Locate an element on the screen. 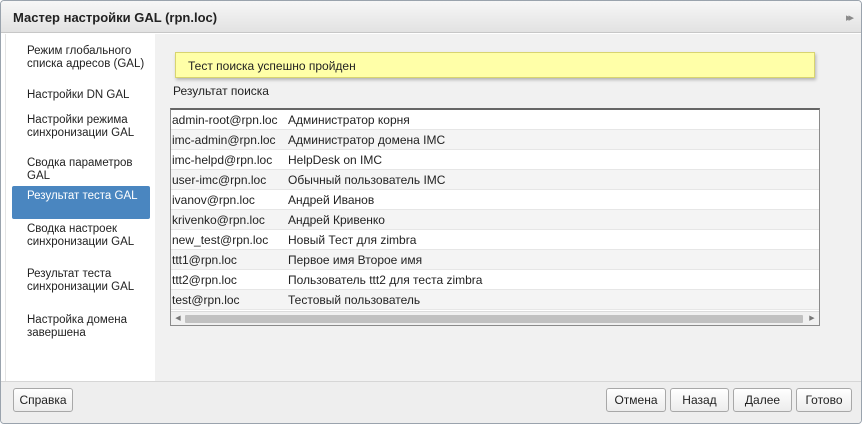 This screenshot has height=424, width=862. result-email: imc-admin@rpn.loc is located at coordinates (224, 140).